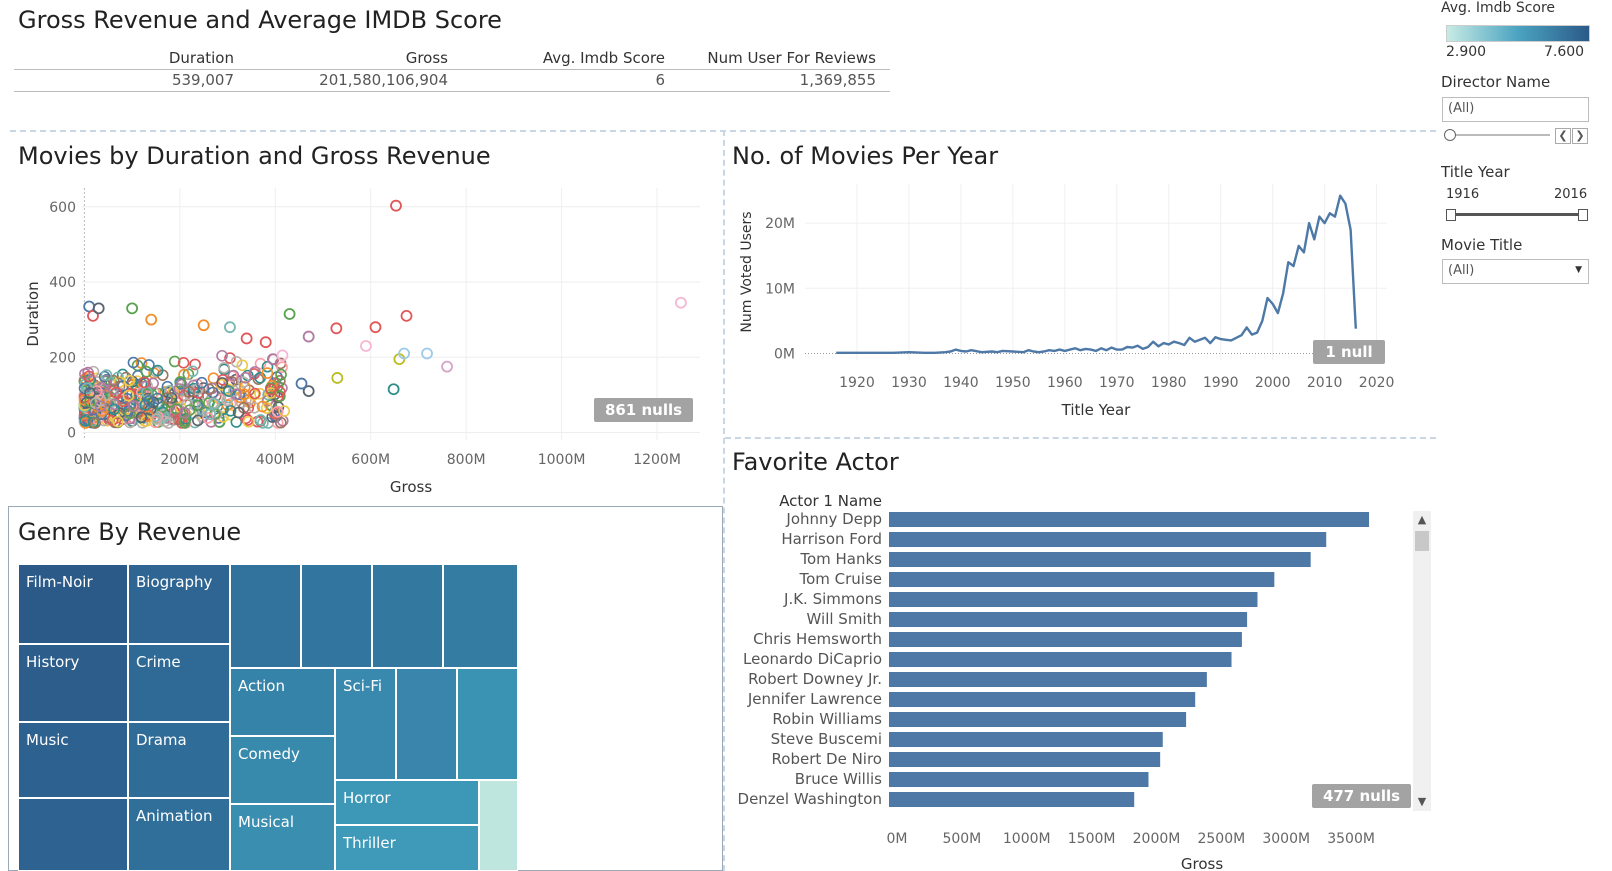  I want to click on treemap-cell-label: Music, so click(47, 740).